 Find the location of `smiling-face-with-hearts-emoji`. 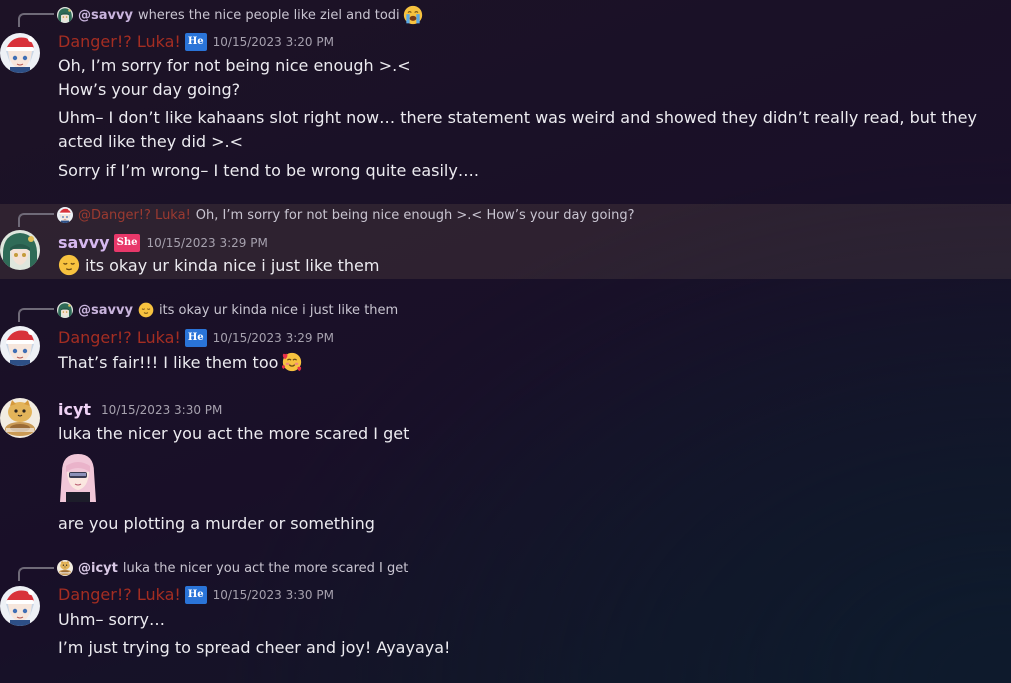

smiling-face-with-hearts-emoji is located at coordinates (292, 362).